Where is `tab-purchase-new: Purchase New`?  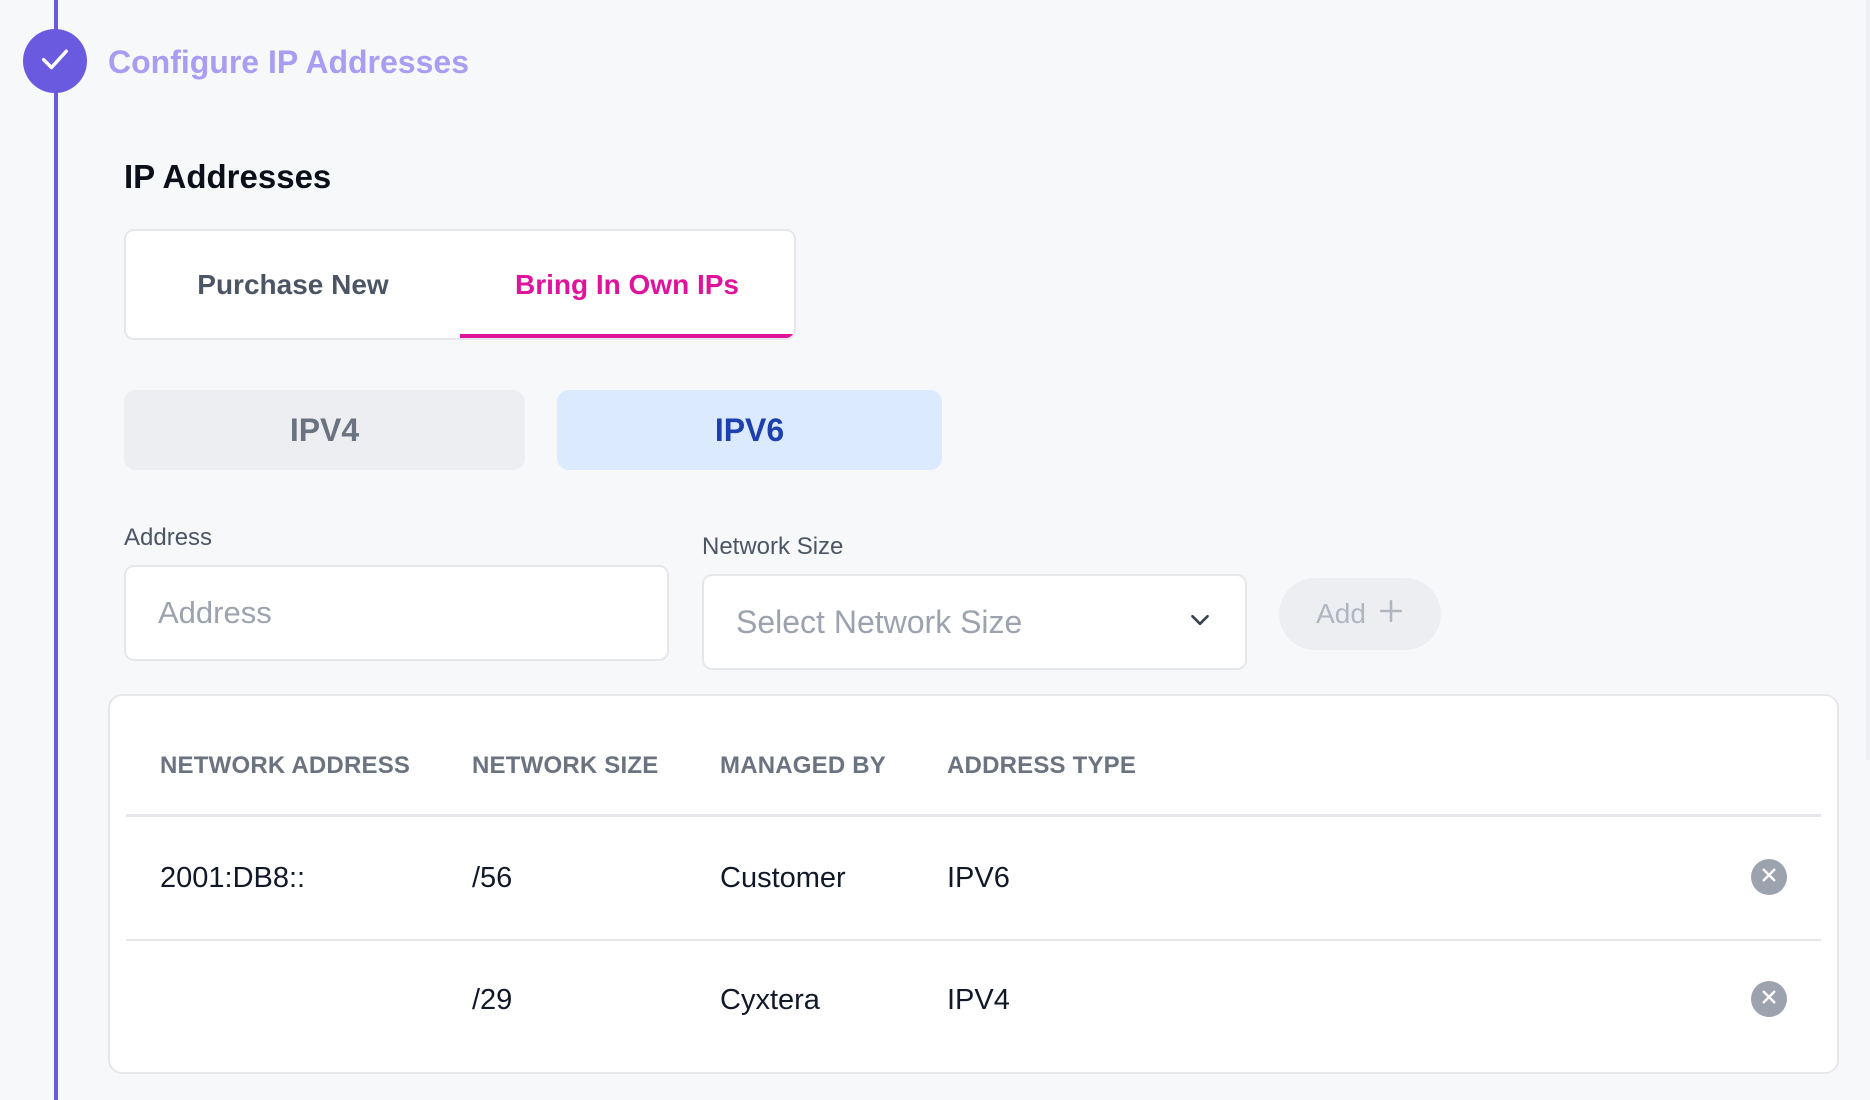 tab-purchase-new: Purchase New is located at coordinates (293, 284).